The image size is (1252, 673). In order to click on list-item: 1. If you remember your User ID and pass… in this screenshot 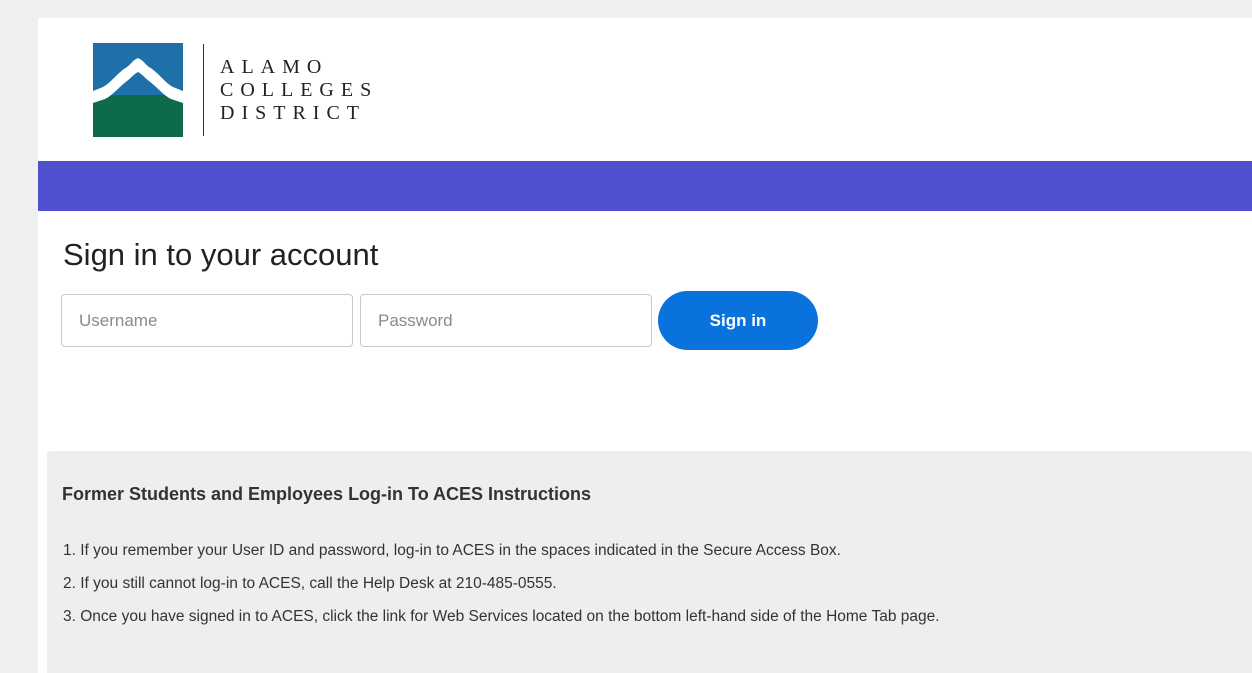, I will do `click(452, 550)`.